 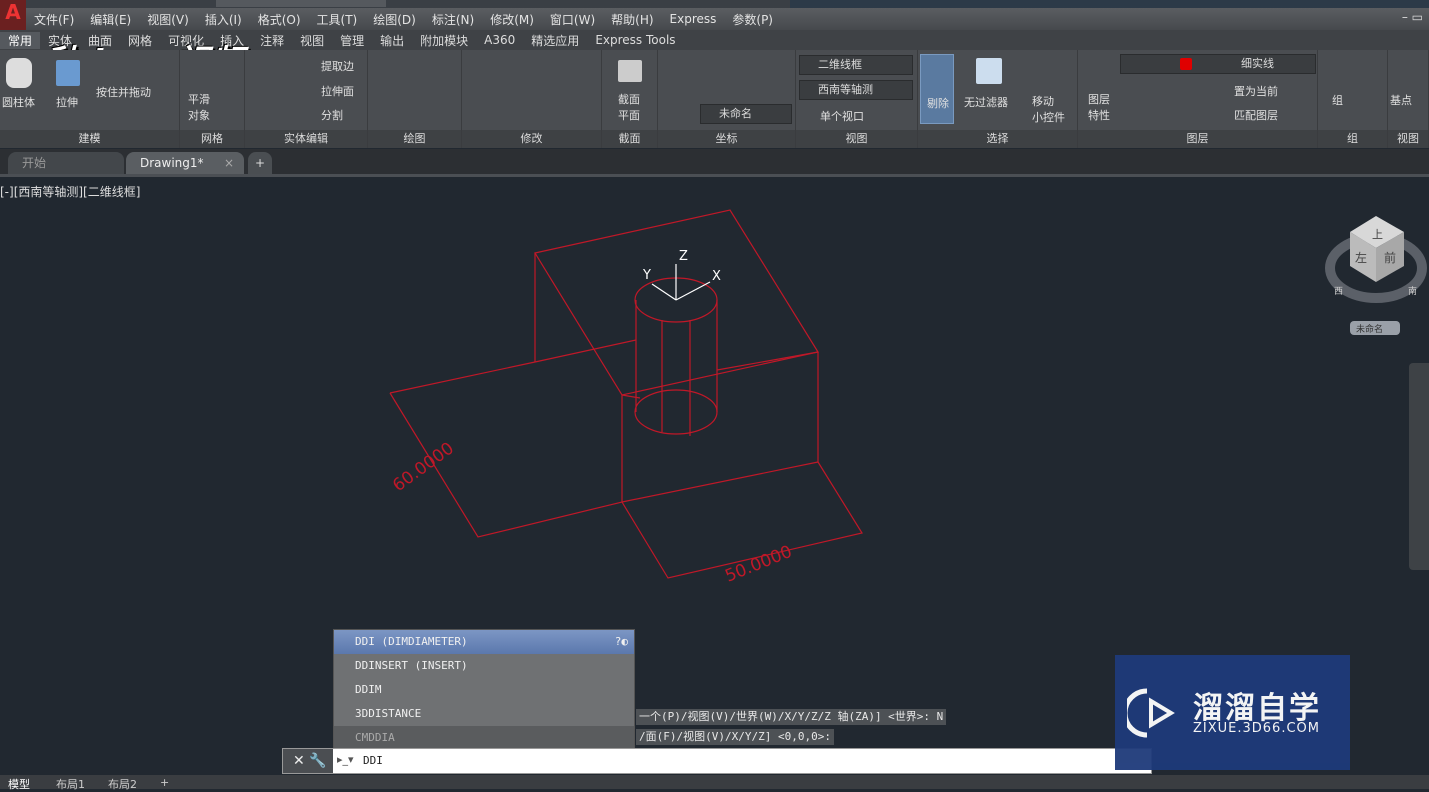 I want to click on viewcube-front: 前, so click(x=1390, y=257).